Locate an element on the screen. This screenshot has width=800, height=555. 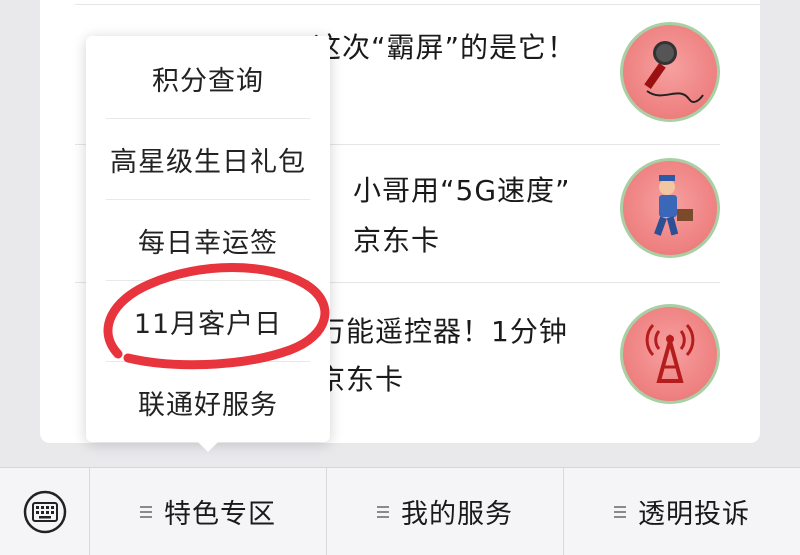
menu-transparent-complaint: 透明投诉 is located at coordinates (682, 511).